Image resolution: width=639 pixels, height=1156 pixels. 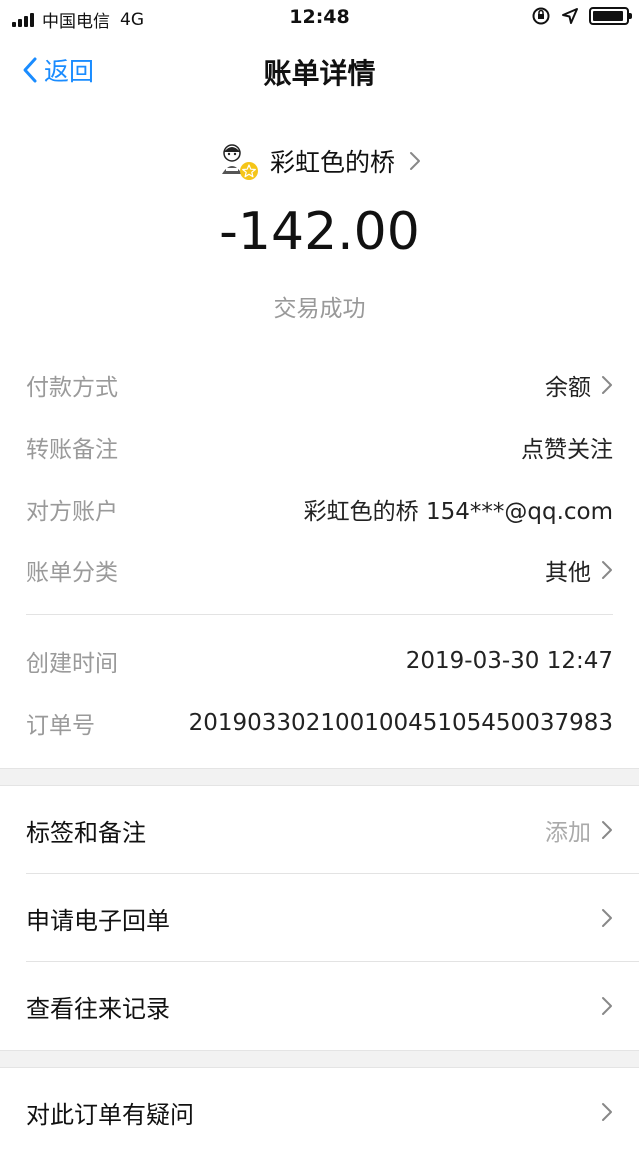 What do you see at coordinates (319, 661) in the screenshot?
I see `detail-row-created-time: 创建时间 2019-03-30 12:47` at bounding box center [319, 661].